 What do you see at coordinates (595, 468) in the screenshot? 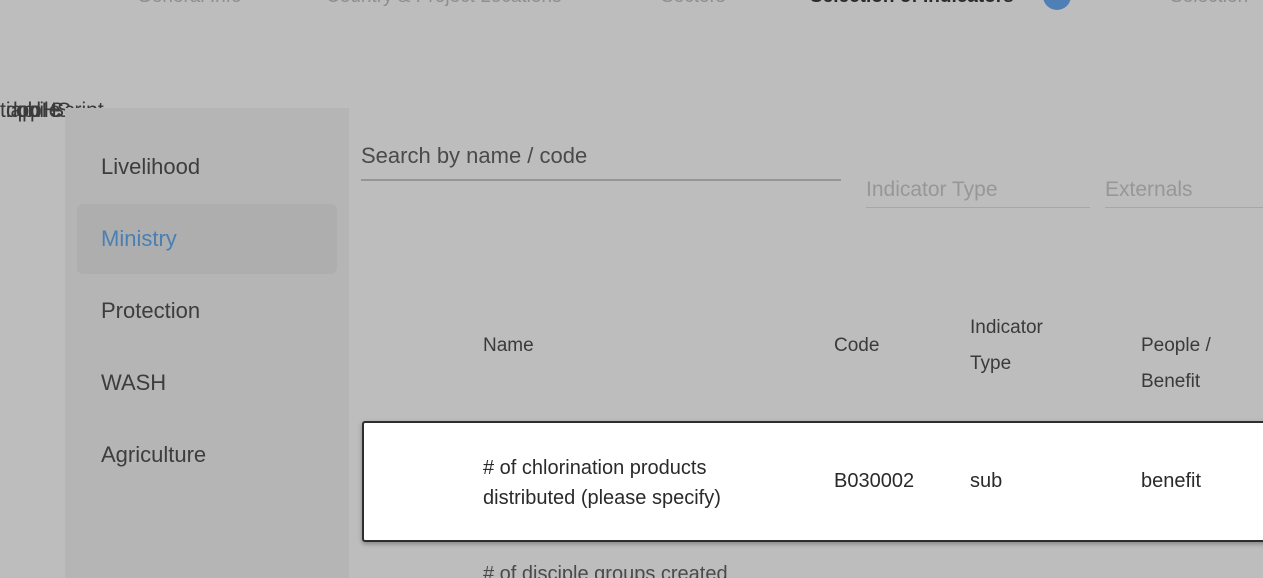
I see `row-name-line: # of chlorination products` at bounding box center [595, 468].